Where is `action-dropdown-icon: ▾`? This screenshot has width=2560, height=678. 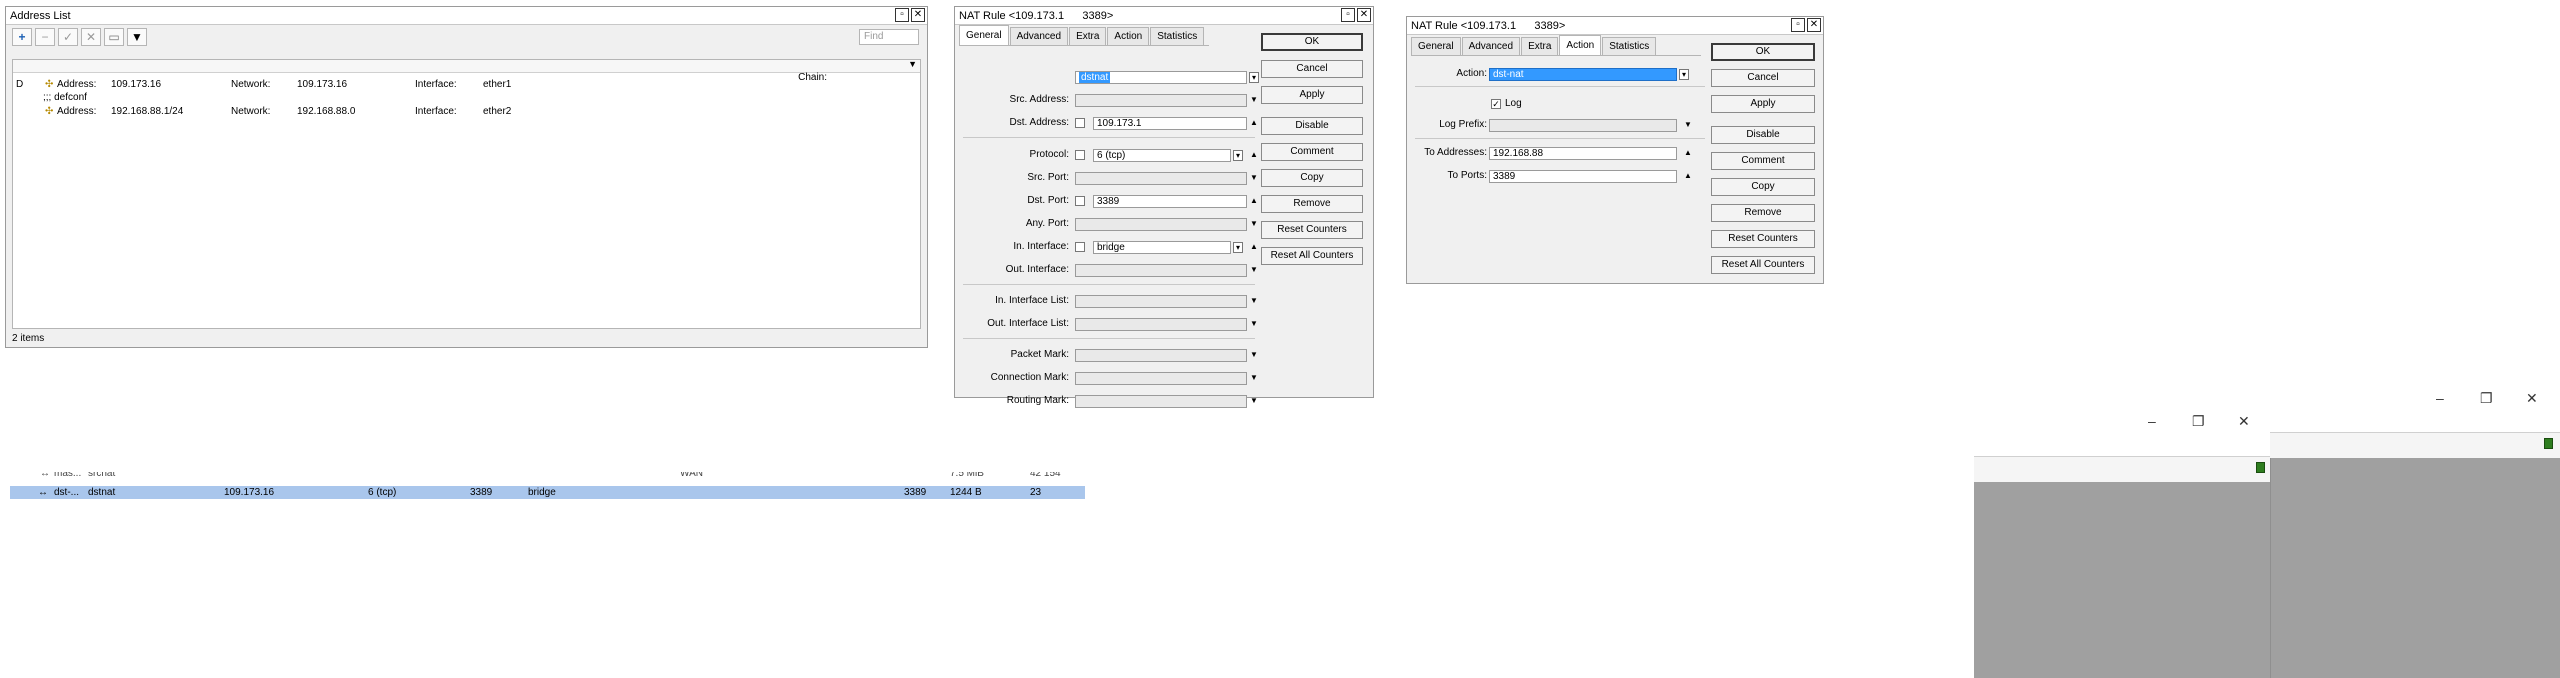
action-dropdown-icon: ▾ is located at coordinates (1684, 74).